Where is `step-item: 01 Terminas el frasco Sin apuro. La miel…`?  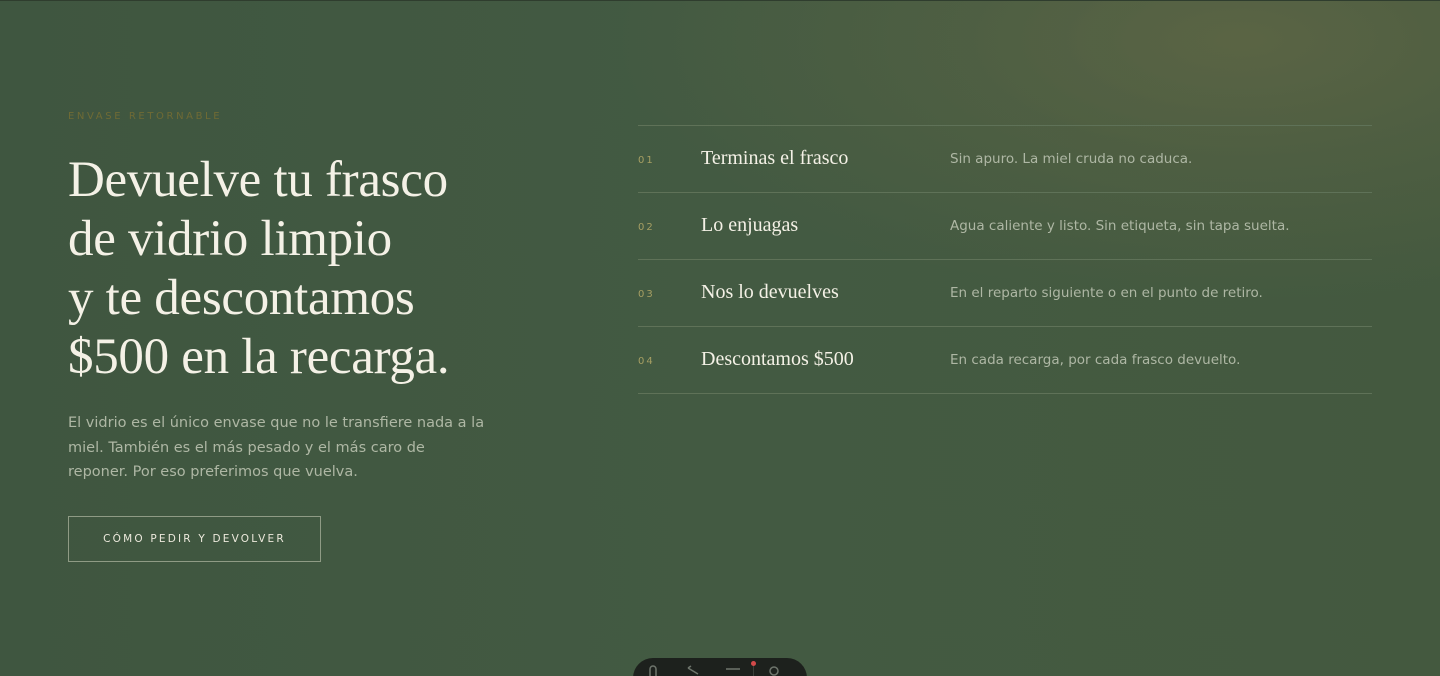
step-item: 01 Terminas el frasco Sin apuro. La miel… is located at coordinates (1005, 159).